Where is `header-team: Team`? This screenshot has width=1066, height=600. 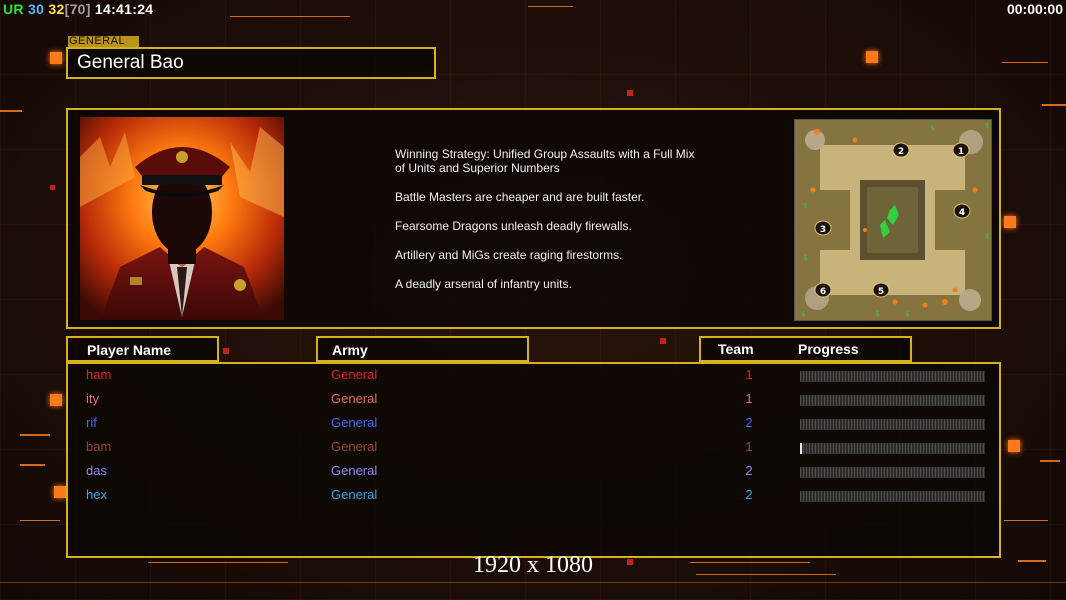 header-team: Team is located at coordinates (736, 349).